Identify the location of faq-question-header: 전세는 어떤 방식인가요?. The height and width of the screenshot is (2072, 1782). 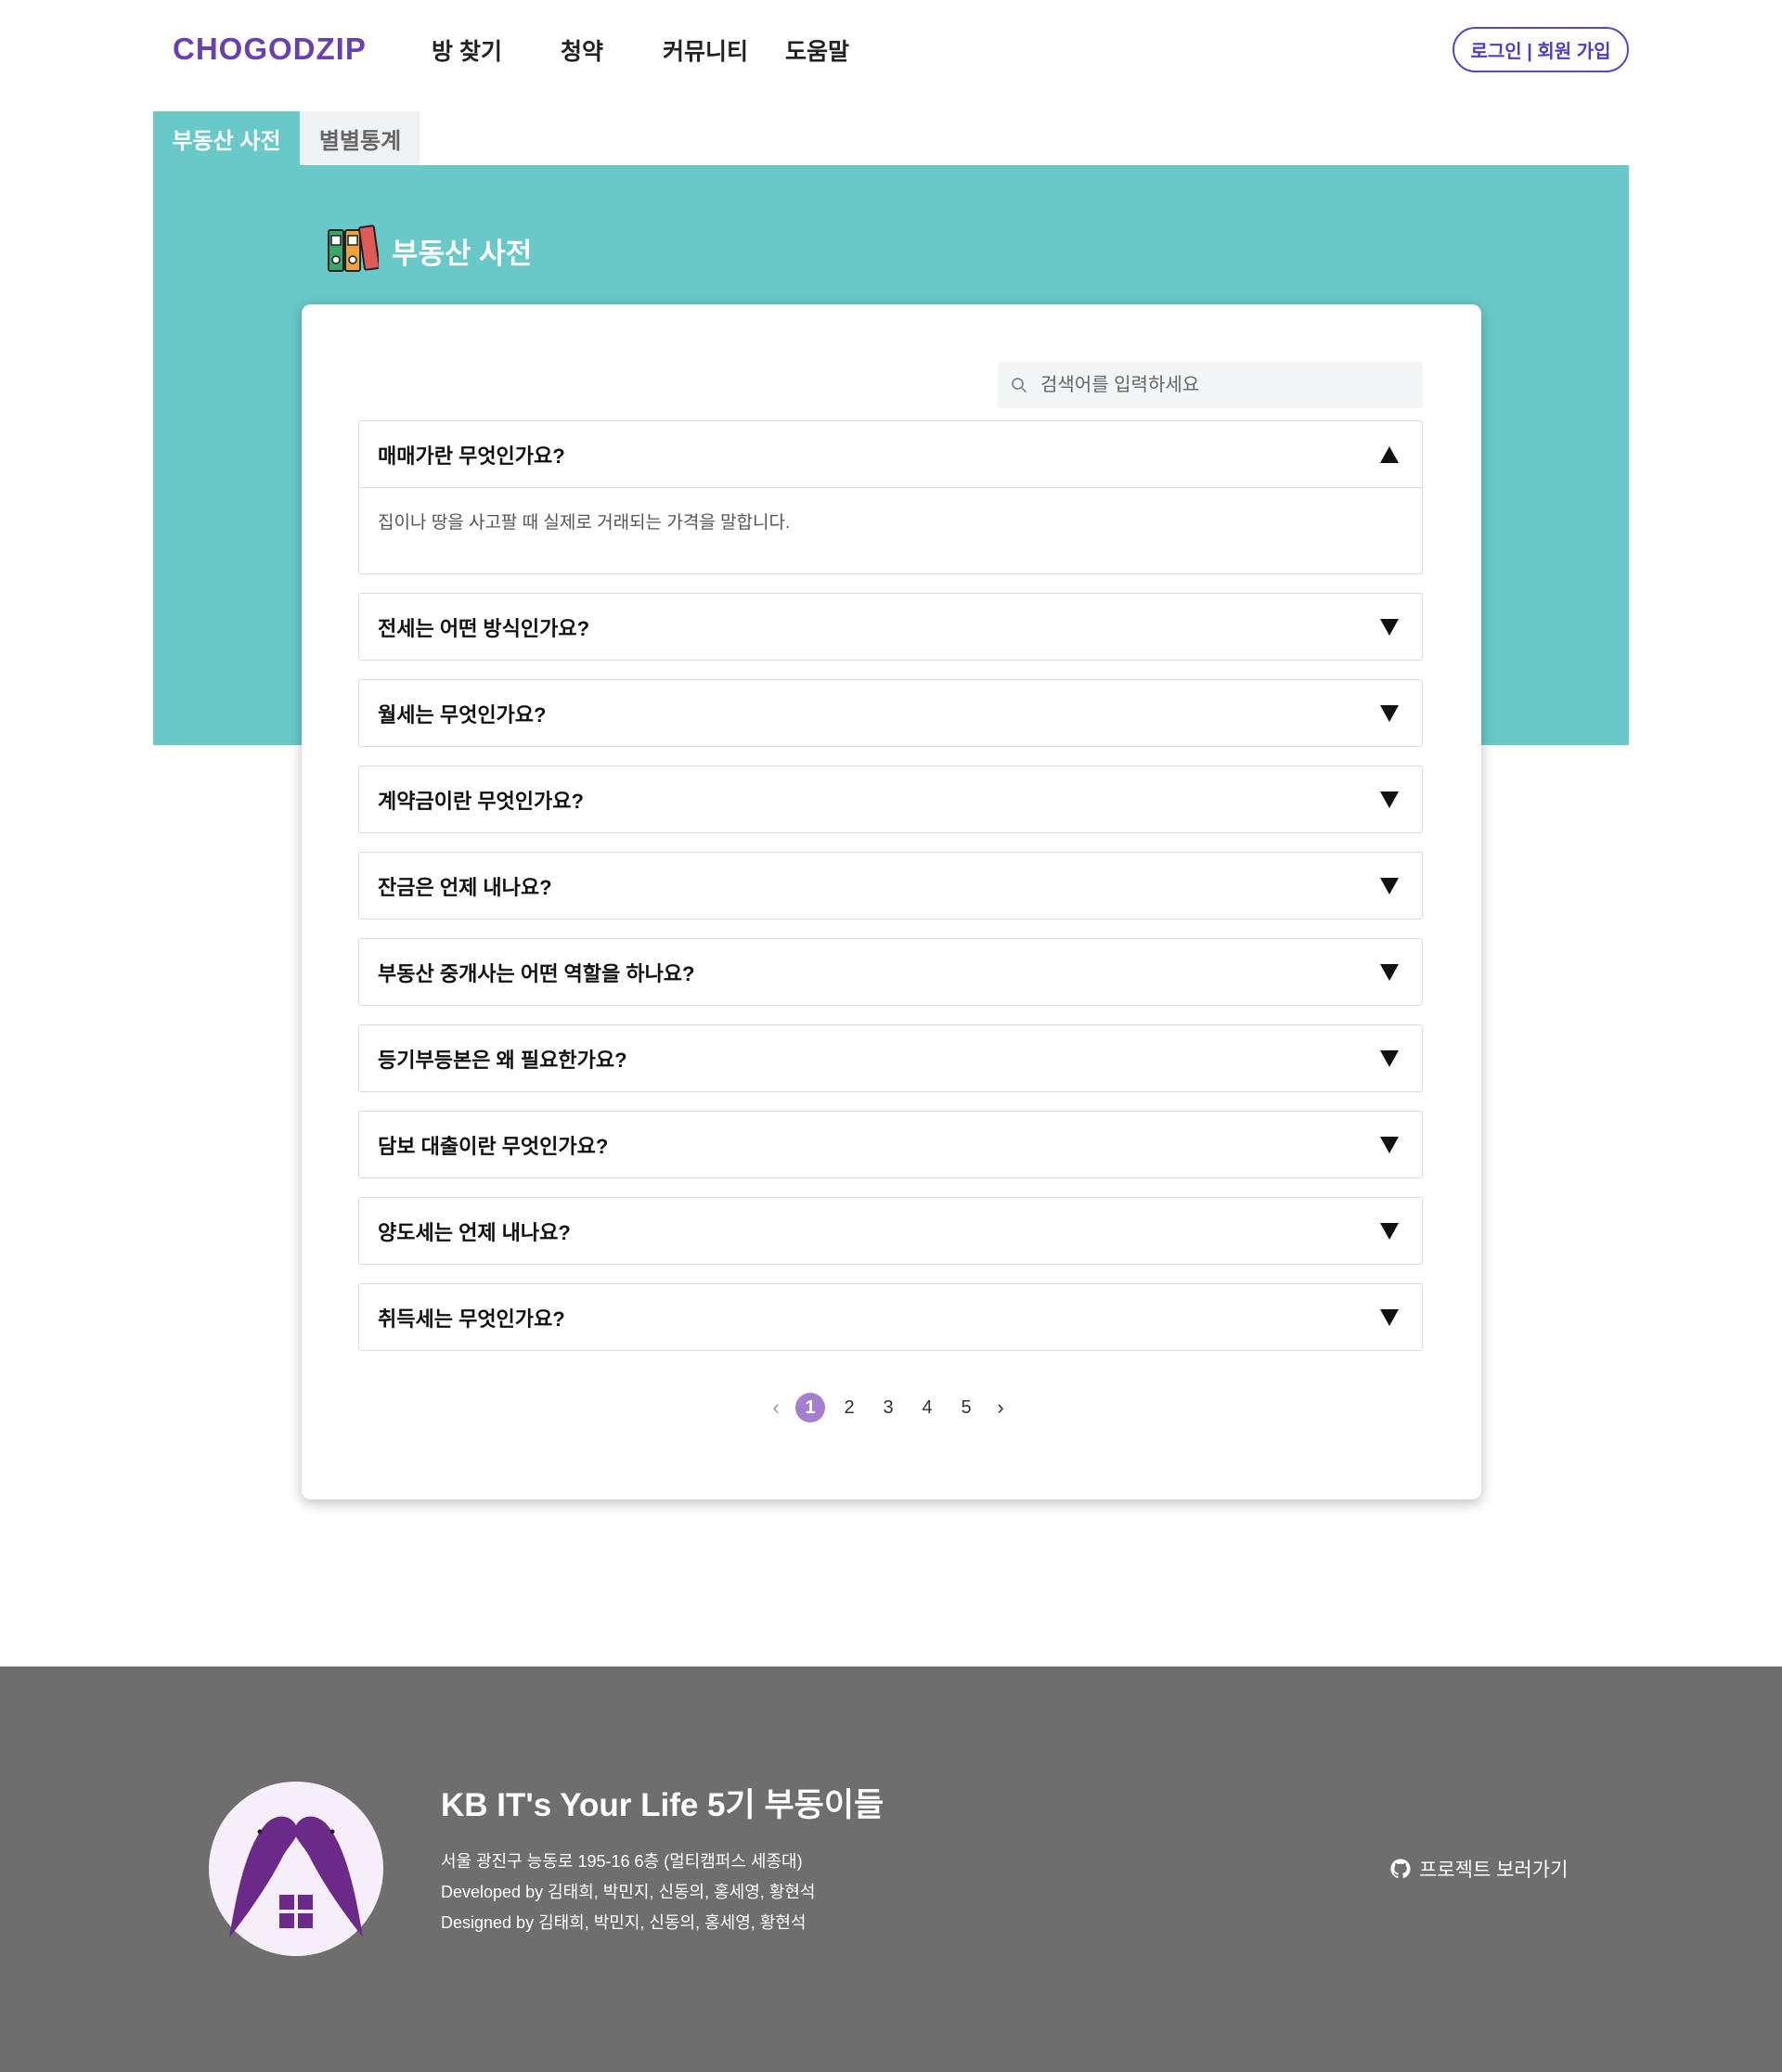
(890, 627).